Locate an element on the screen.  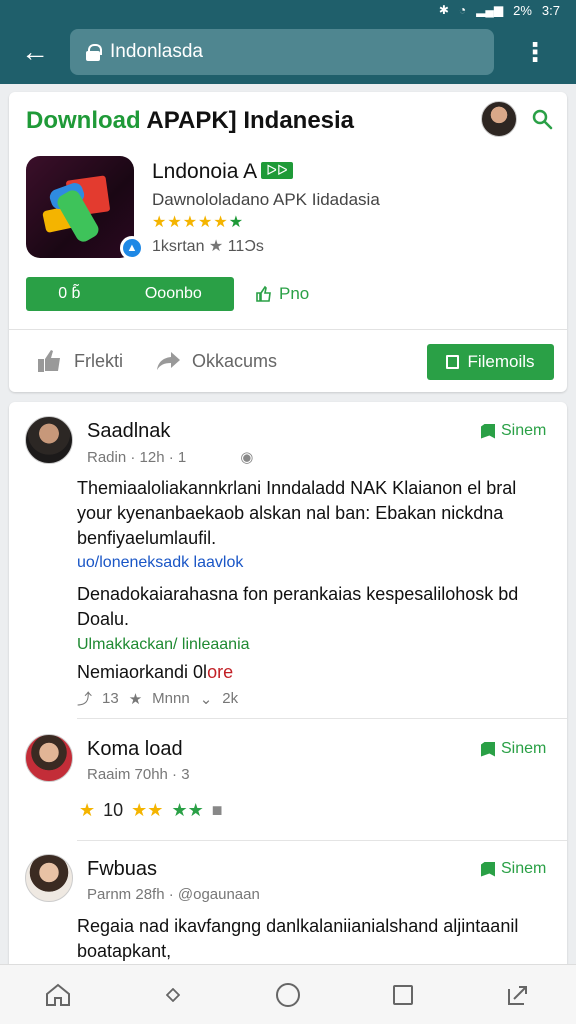
app-name-badge: ᐅᐅ is located at coordinates (277, 170).